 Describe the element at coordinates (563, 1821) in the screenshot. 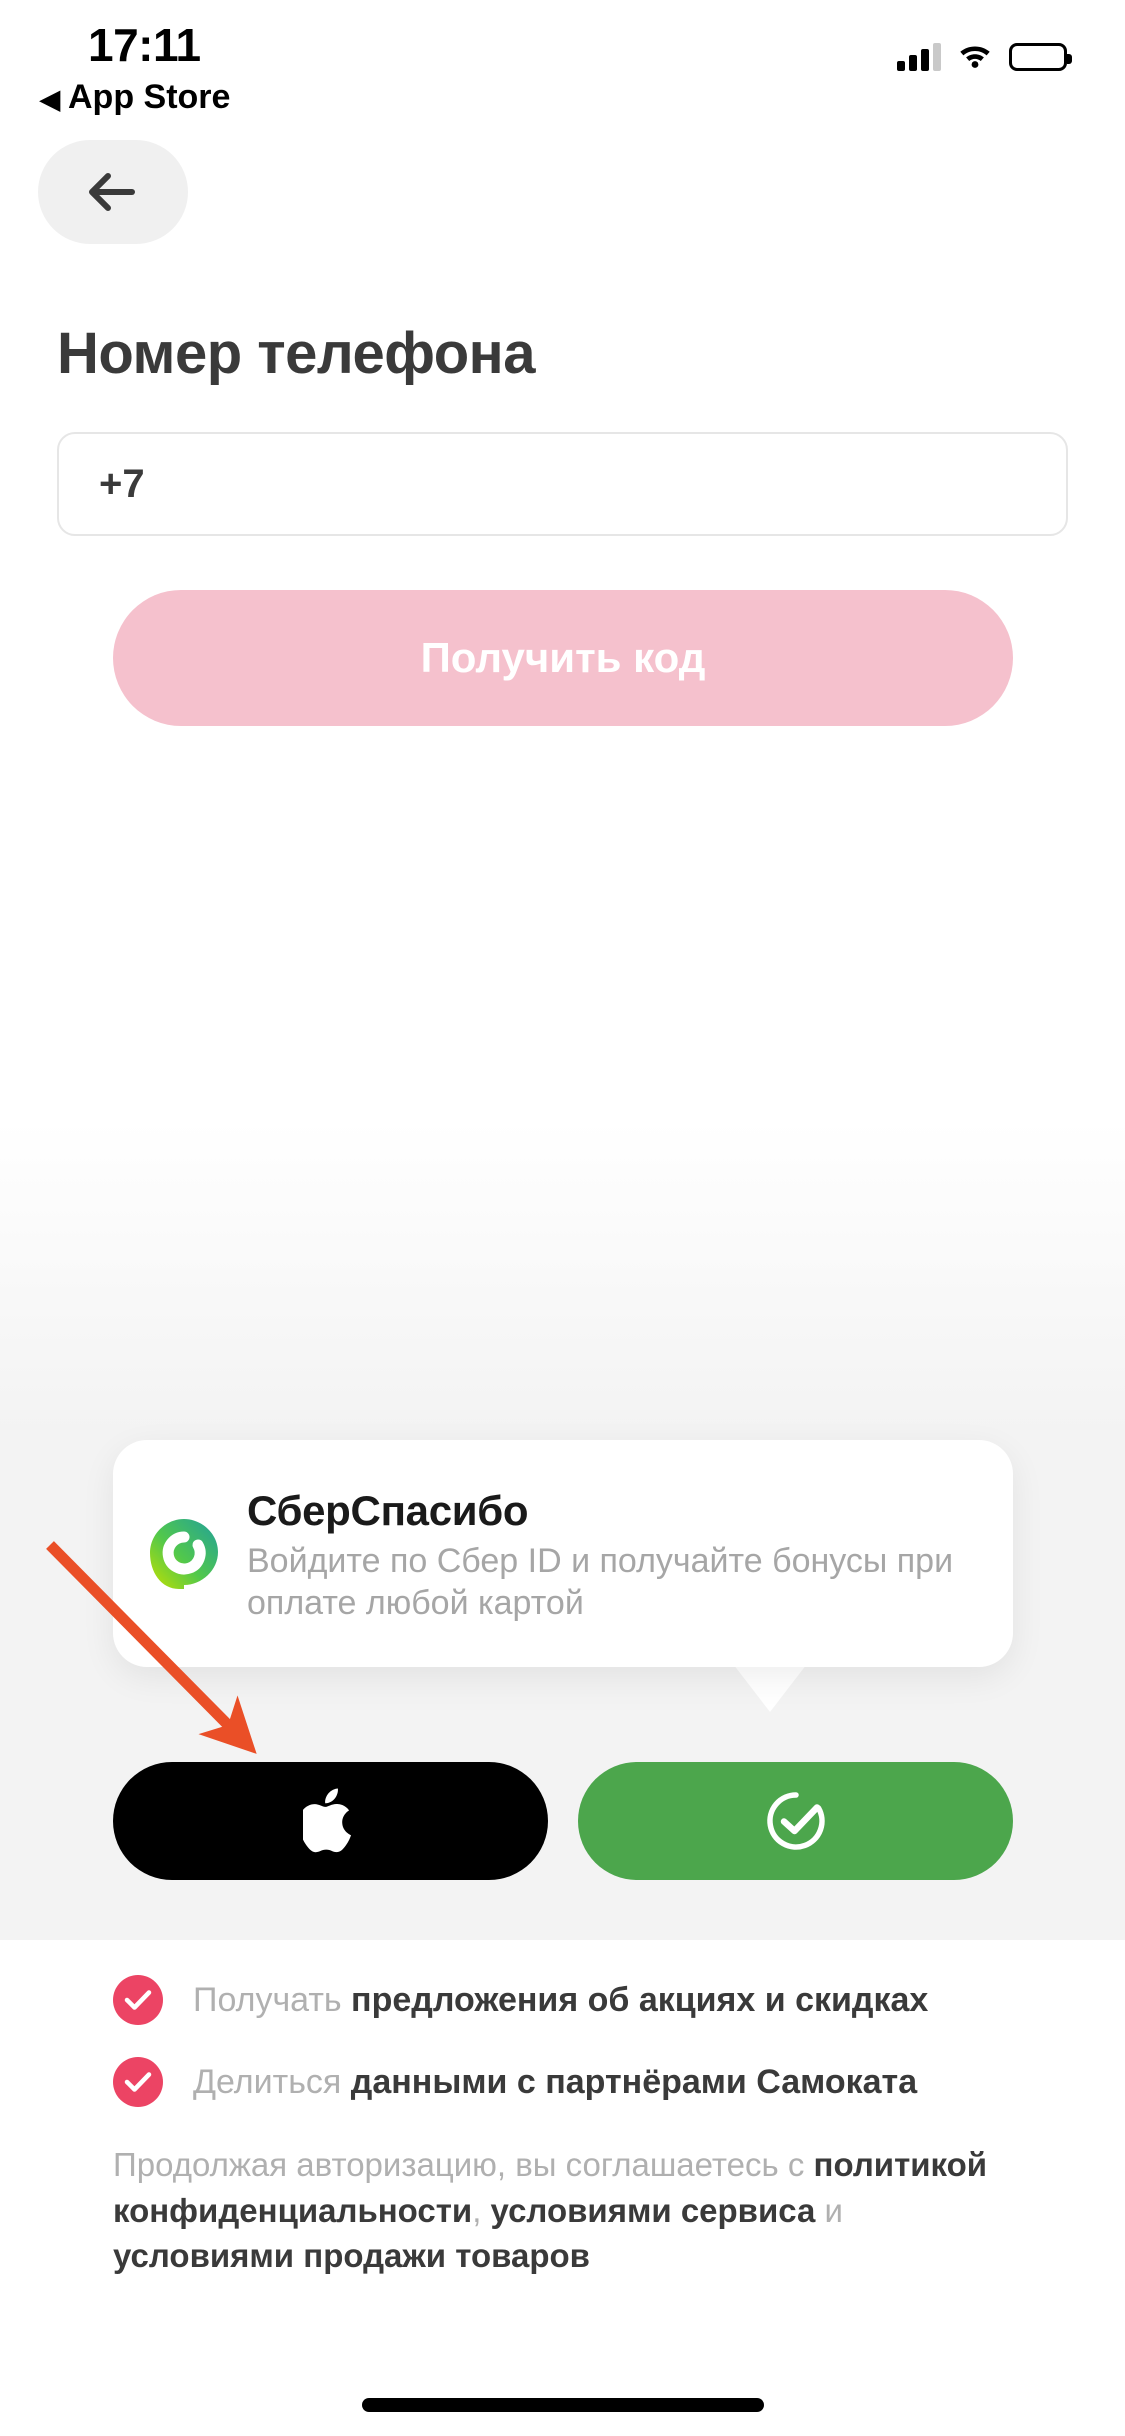

I see `social-auth-row` at that location.